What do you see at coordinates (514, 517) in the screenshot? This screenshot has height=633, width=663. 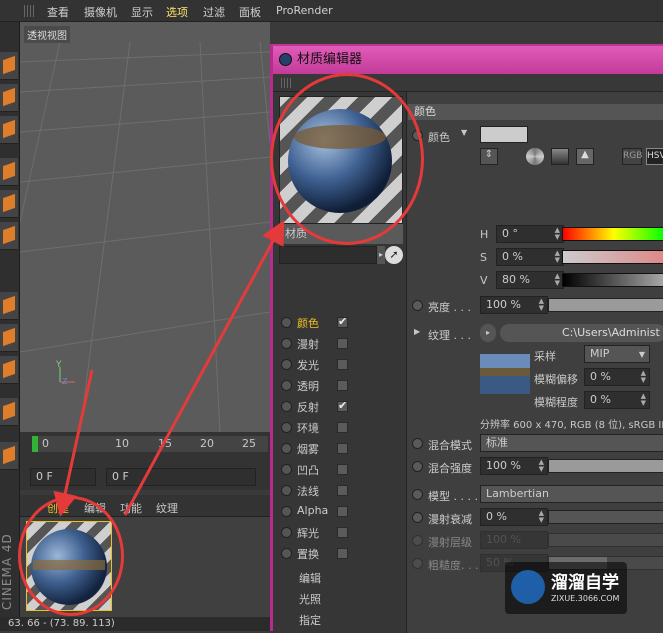 I see `diffuse-falloff-field: 0 % ▲ ▼` at bounding box center [514, 517].